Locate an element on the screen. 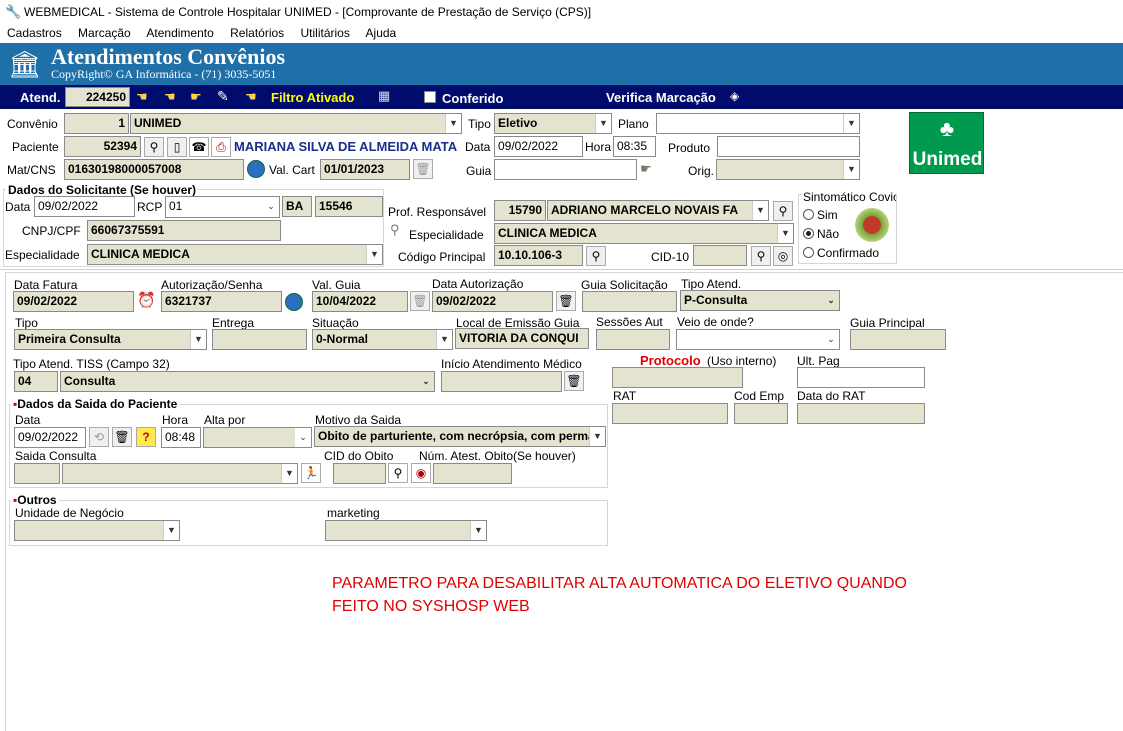 The height and width of the screenshot is (731, 1123). cod-emp-field is located at coordinates (761, 413).